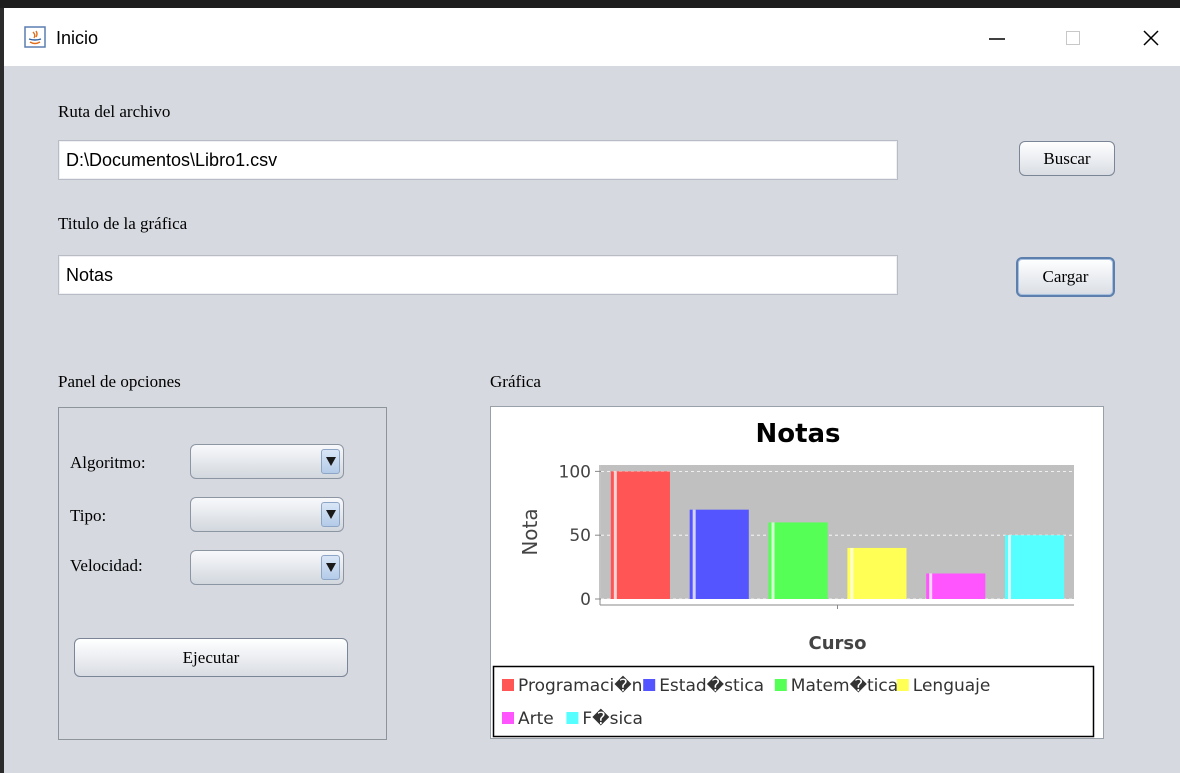 This screenshot has width=1180, height=773. I want to click on type-combobox, so click(267, 514).